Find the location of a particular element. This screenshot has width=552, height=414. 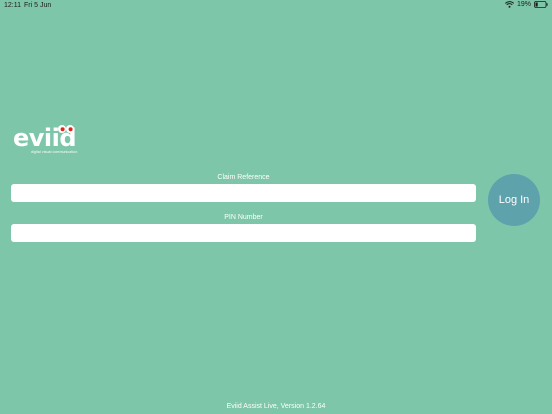

logo-tagline: digital visual communication is located at coordinates (54, 152).